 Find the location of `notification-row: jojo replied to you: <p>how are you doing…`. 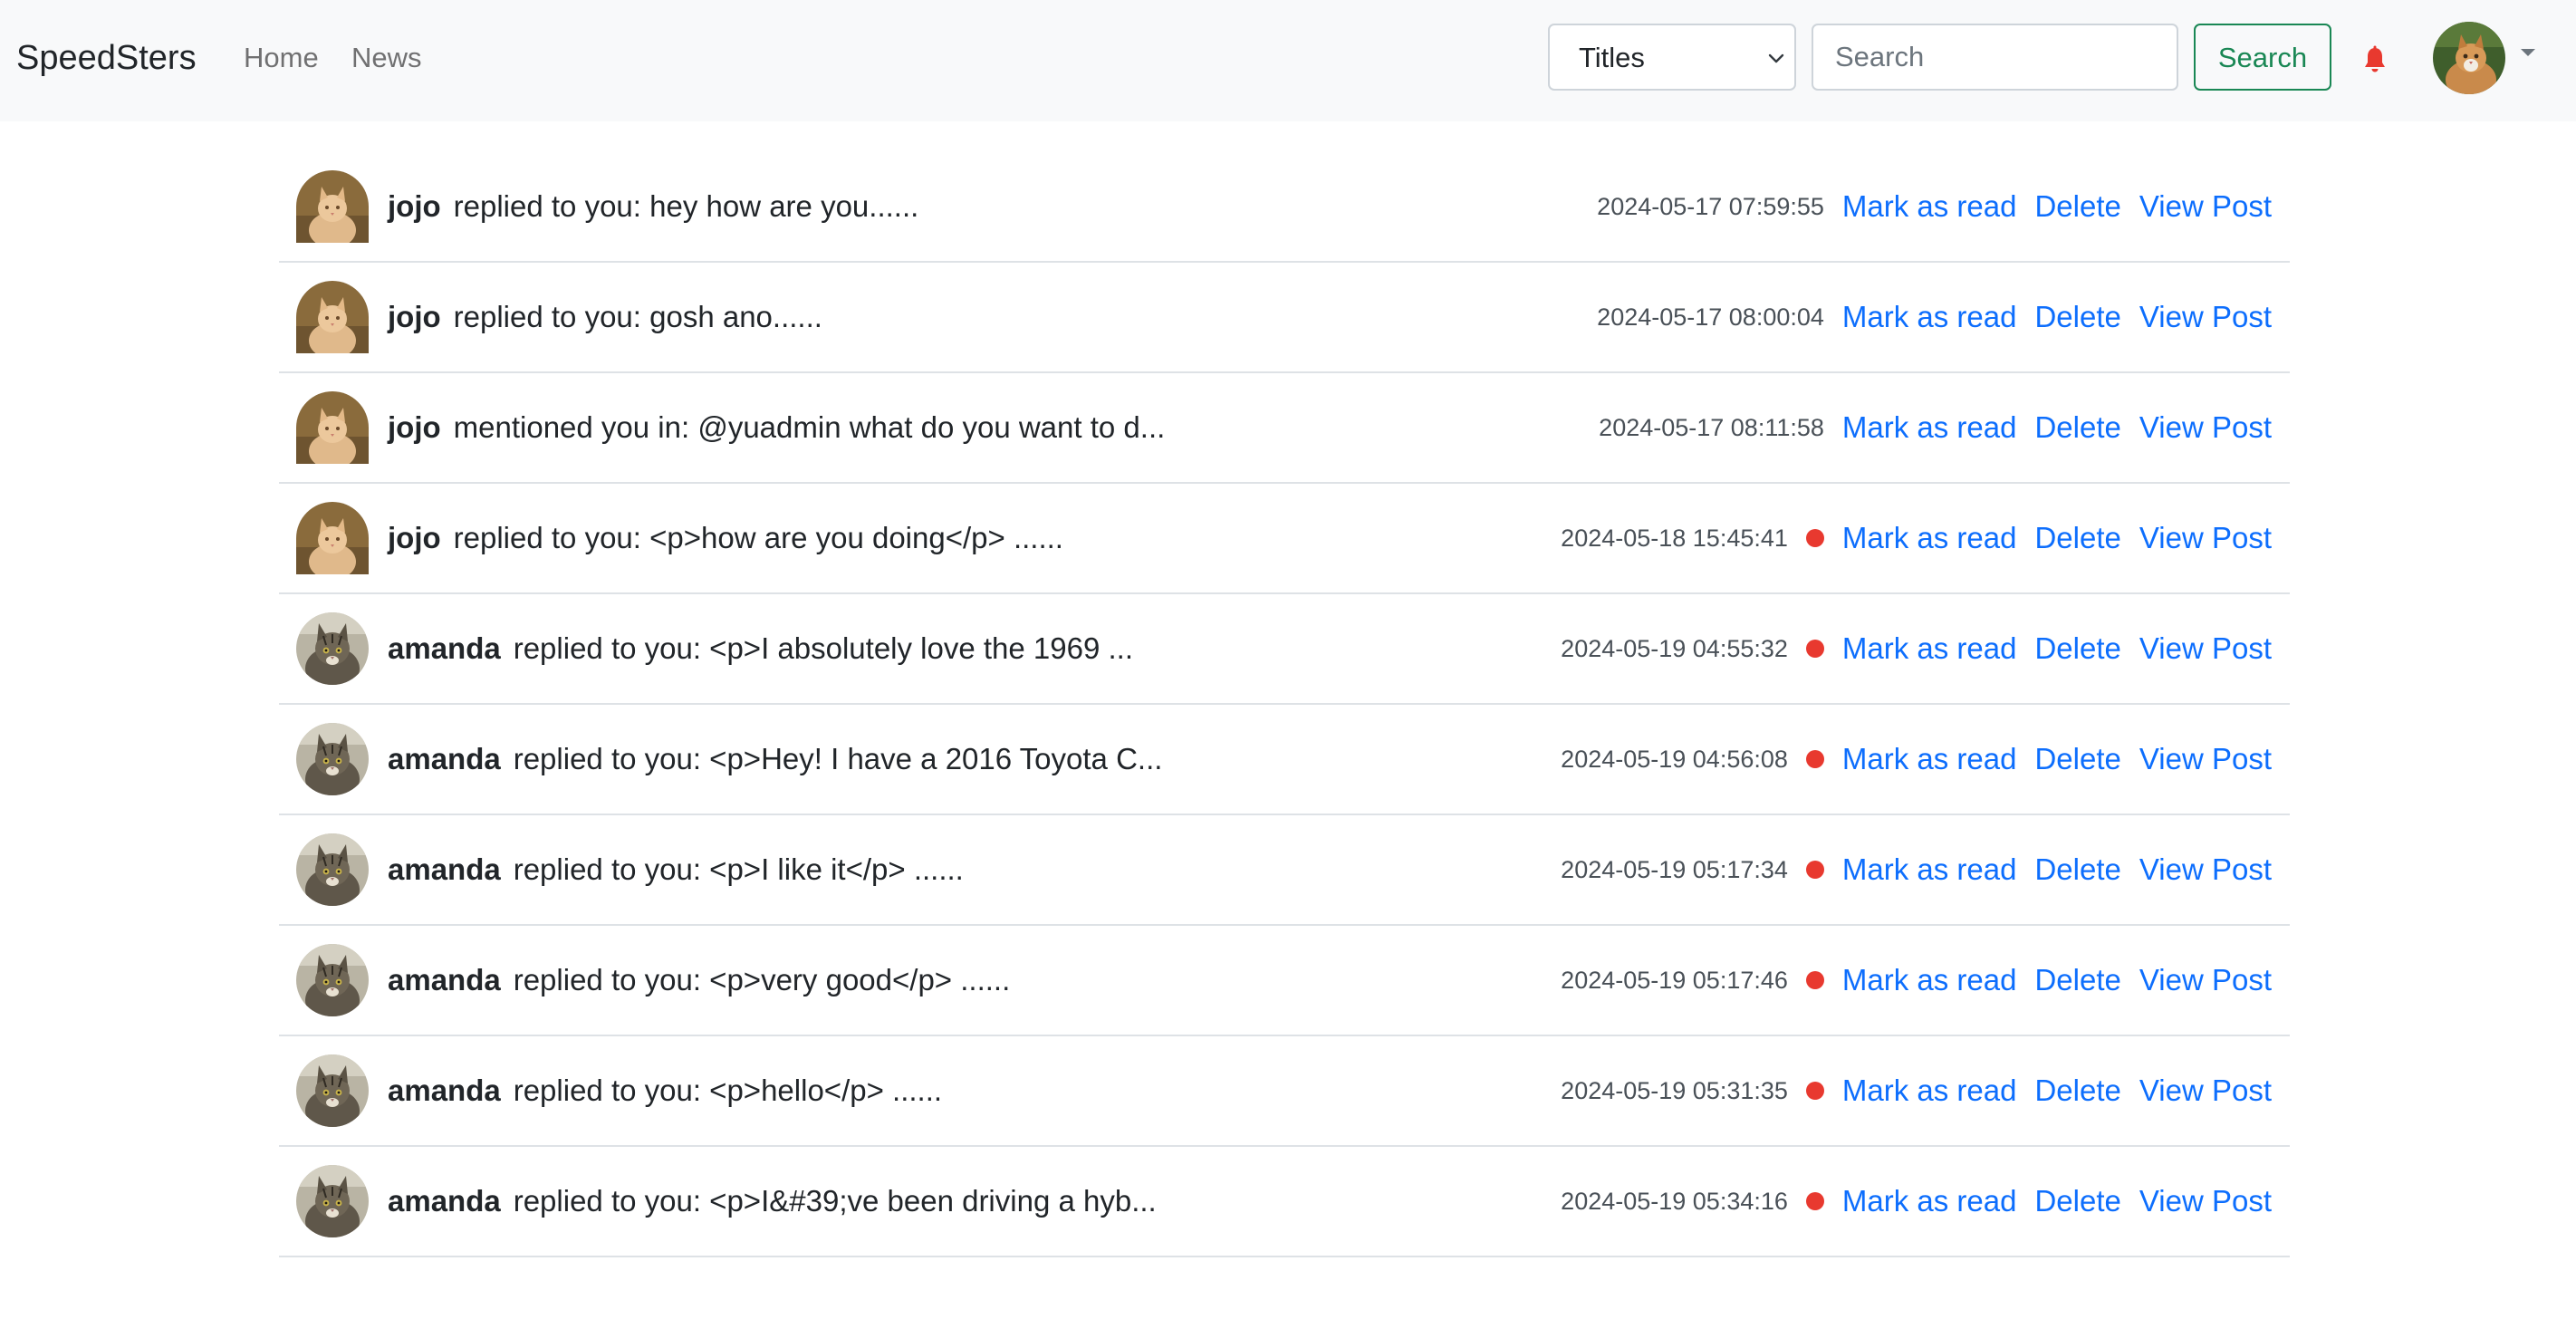

notification-row: jojo replied to you: <p>how are you doing… is located at coordinates (1284, 539).